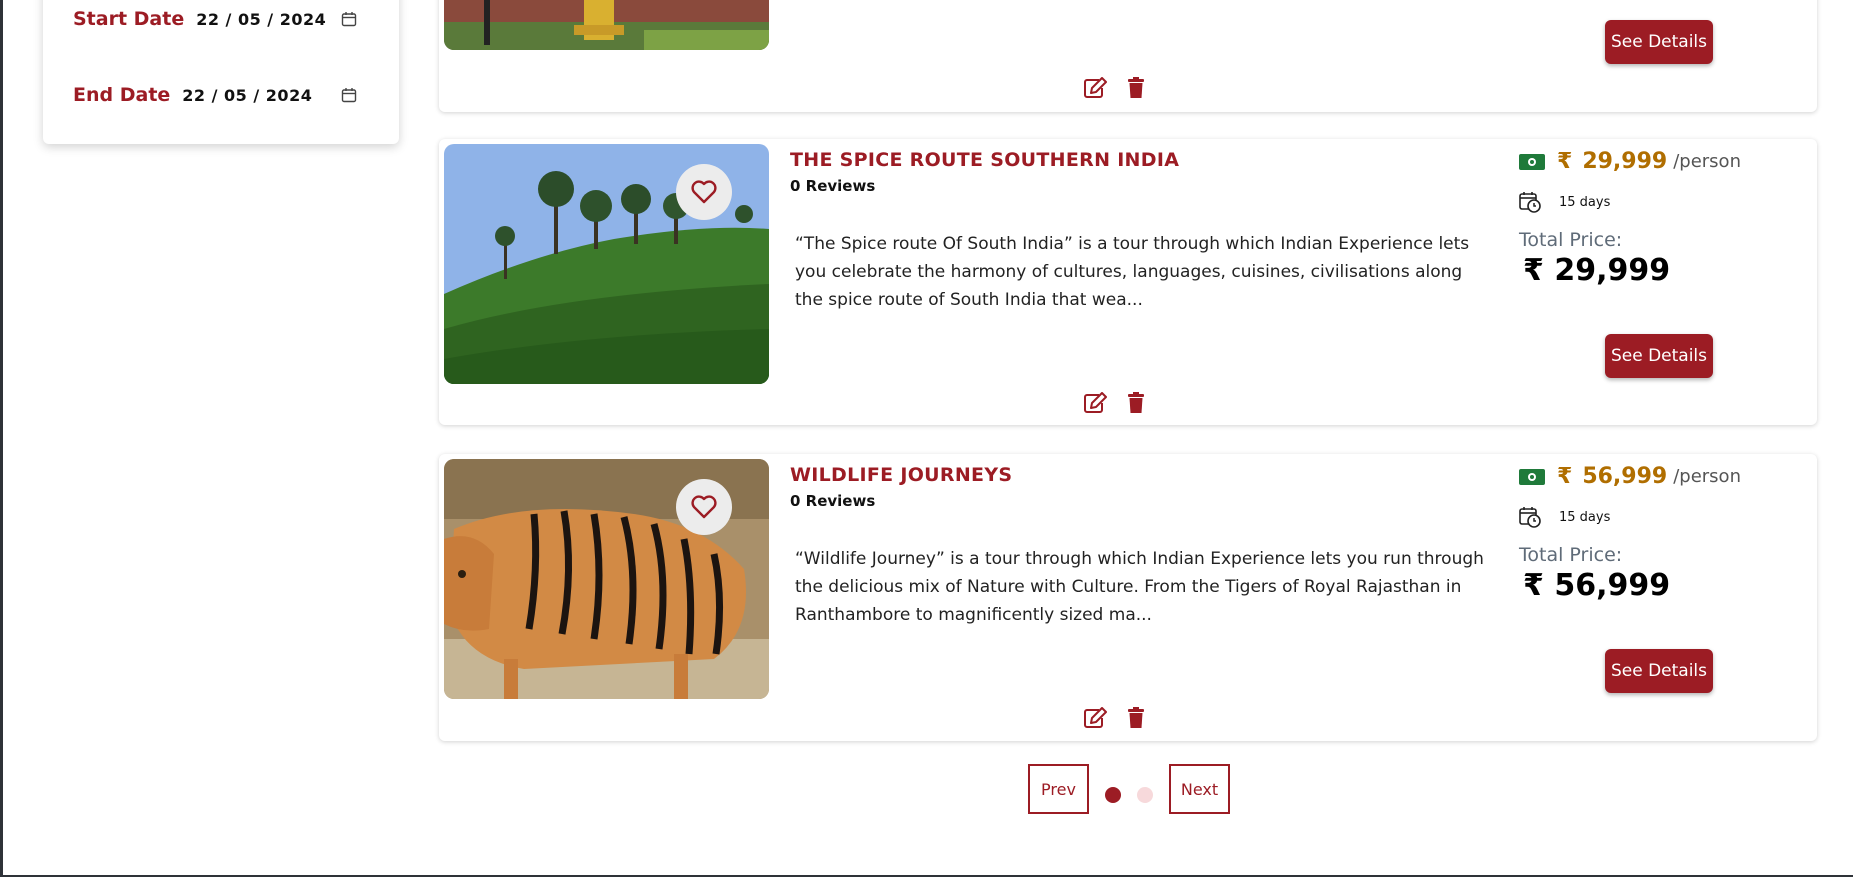 Image resolution: width=1853 pixels, height=877 pixels. Describe the element at coordinates (129, 19) in the screenshot. I see `start-date-label: Start Date` at that location.